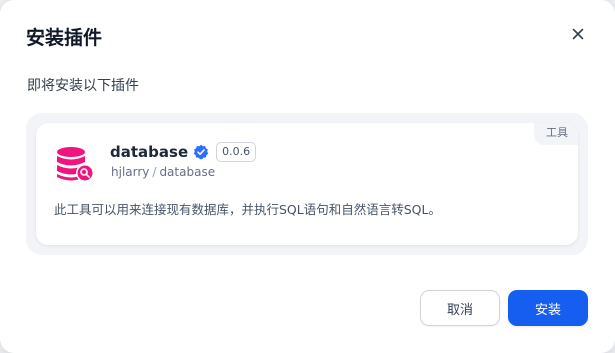  Describe the element at coordinates (83, 86) in the screenshot. I see `dialog-subtitle: 即将安装以下插件` at that location.